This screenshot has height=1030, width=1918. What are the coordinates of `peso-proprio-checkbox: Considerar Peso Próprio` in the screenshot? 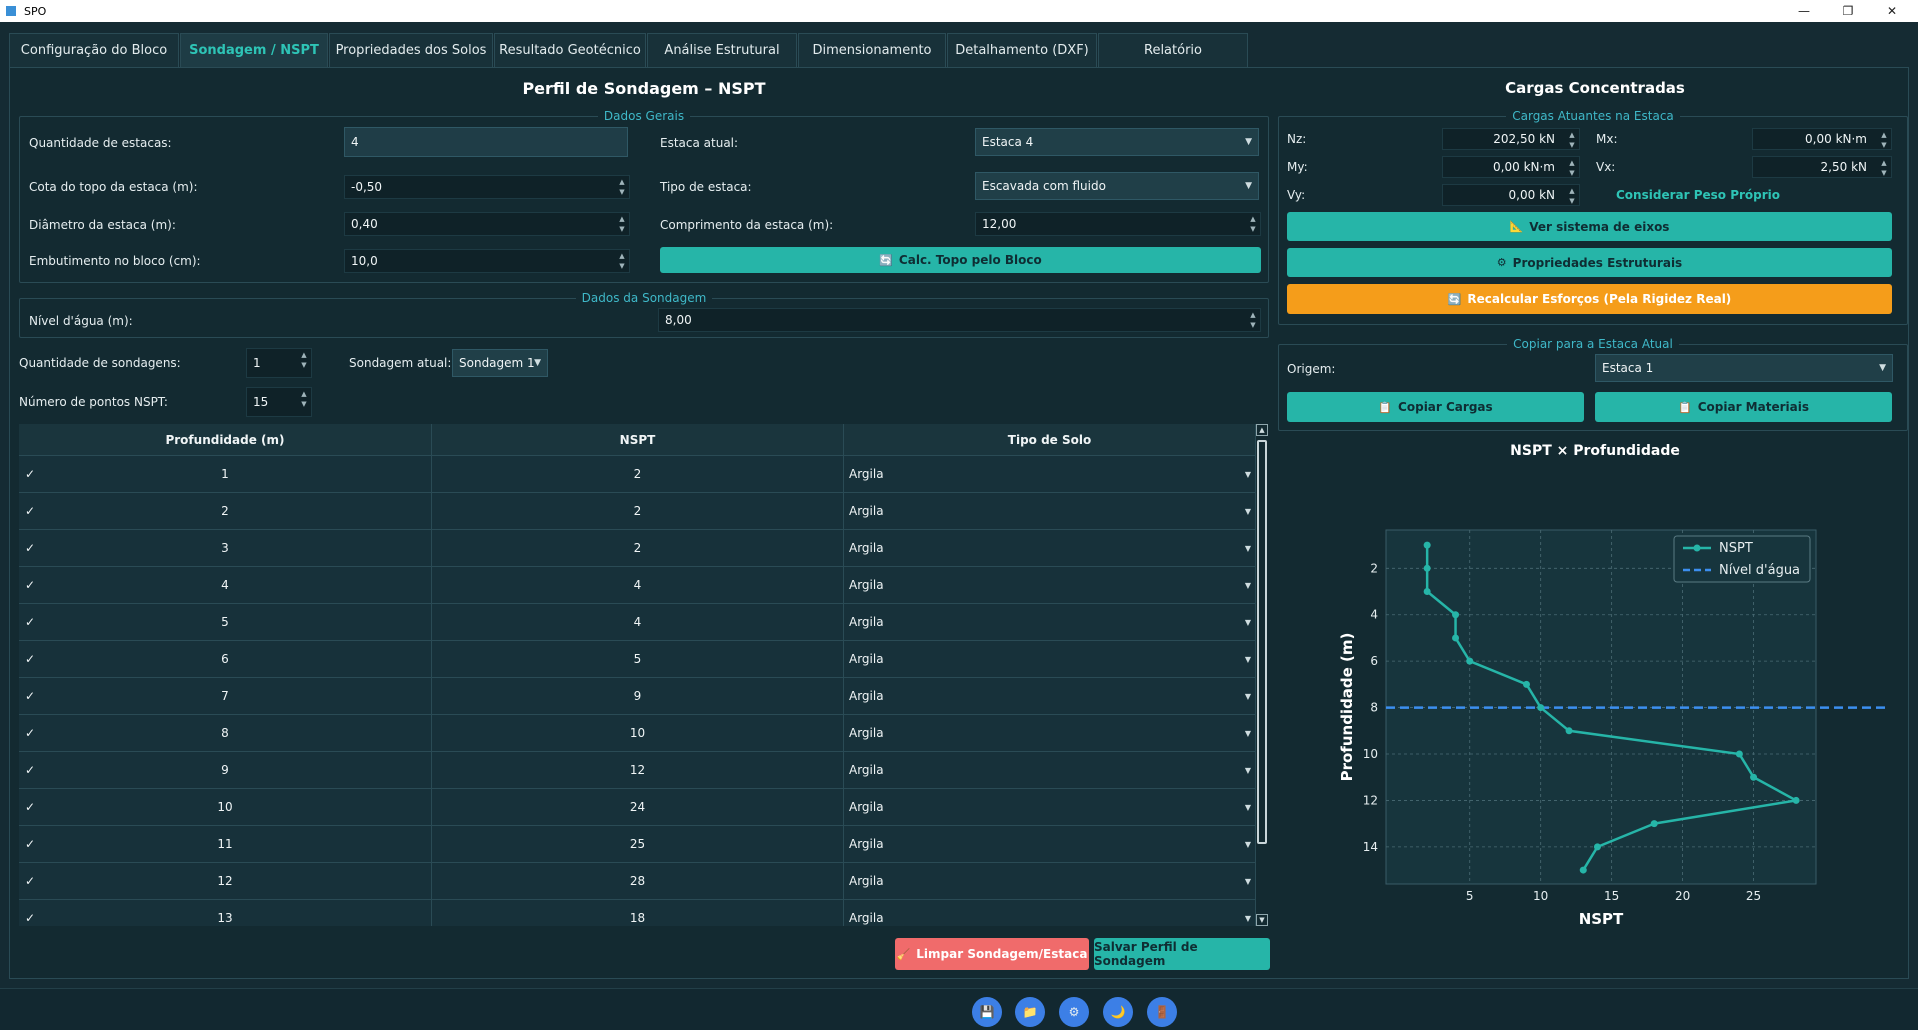 It's located at (1698, 195).